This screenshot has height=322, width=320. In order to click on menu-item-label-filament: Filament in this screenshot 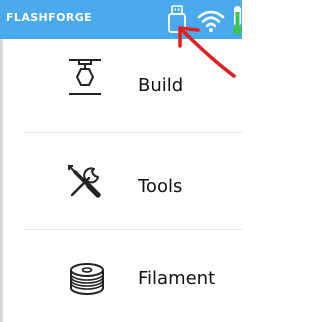, I will do `click(177, 278)`.